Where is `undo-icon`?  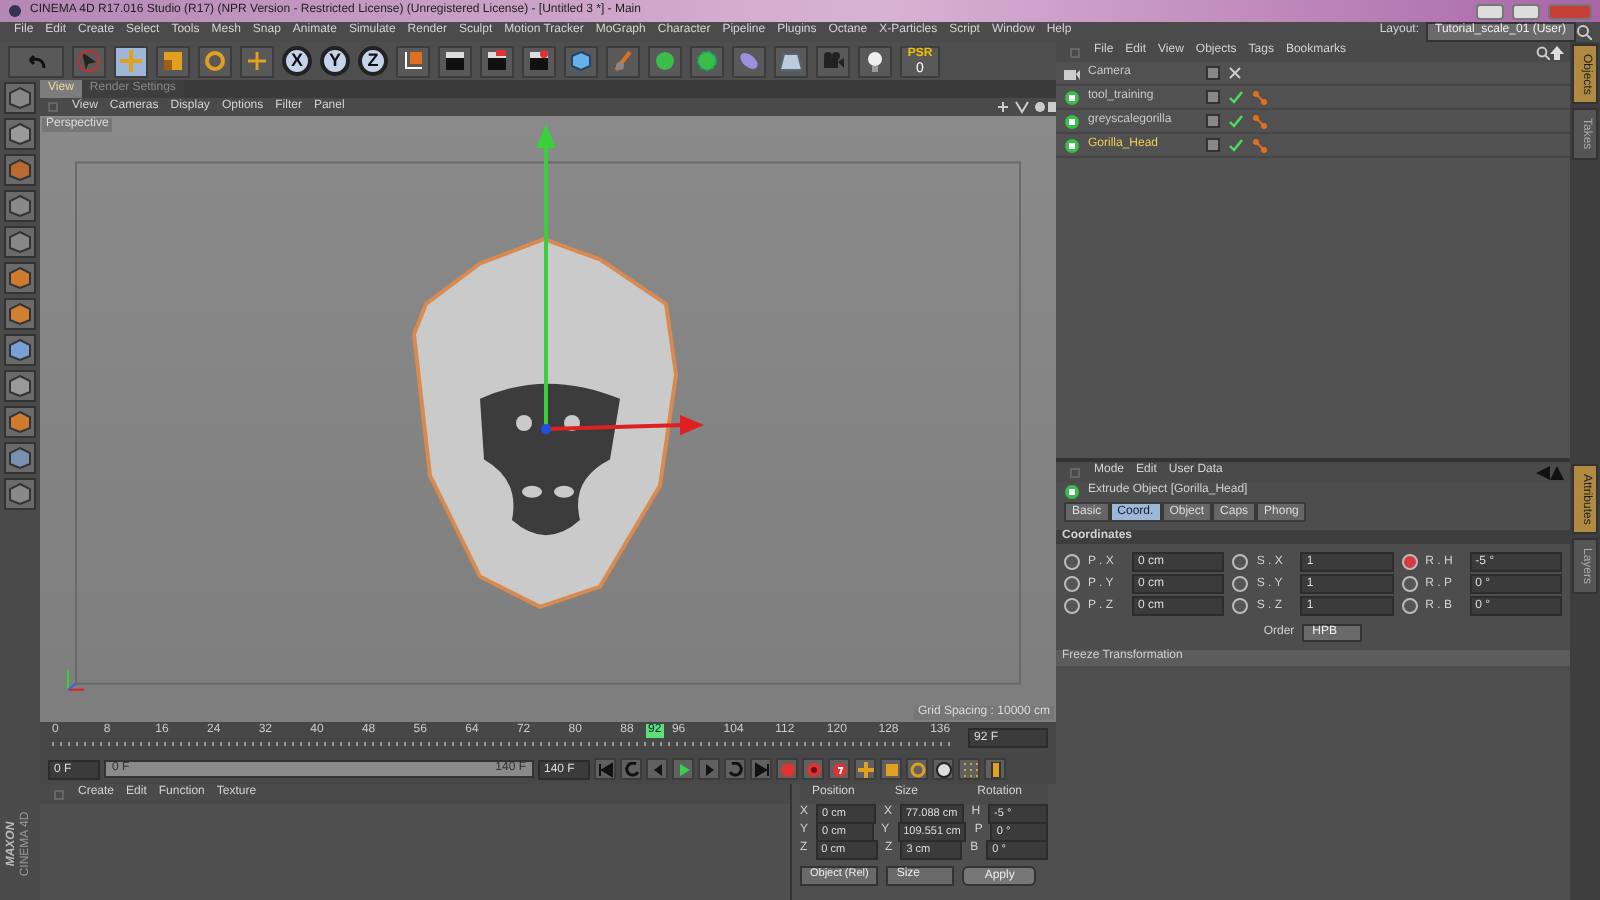 undo-icon is located at coordinates (36, 61).